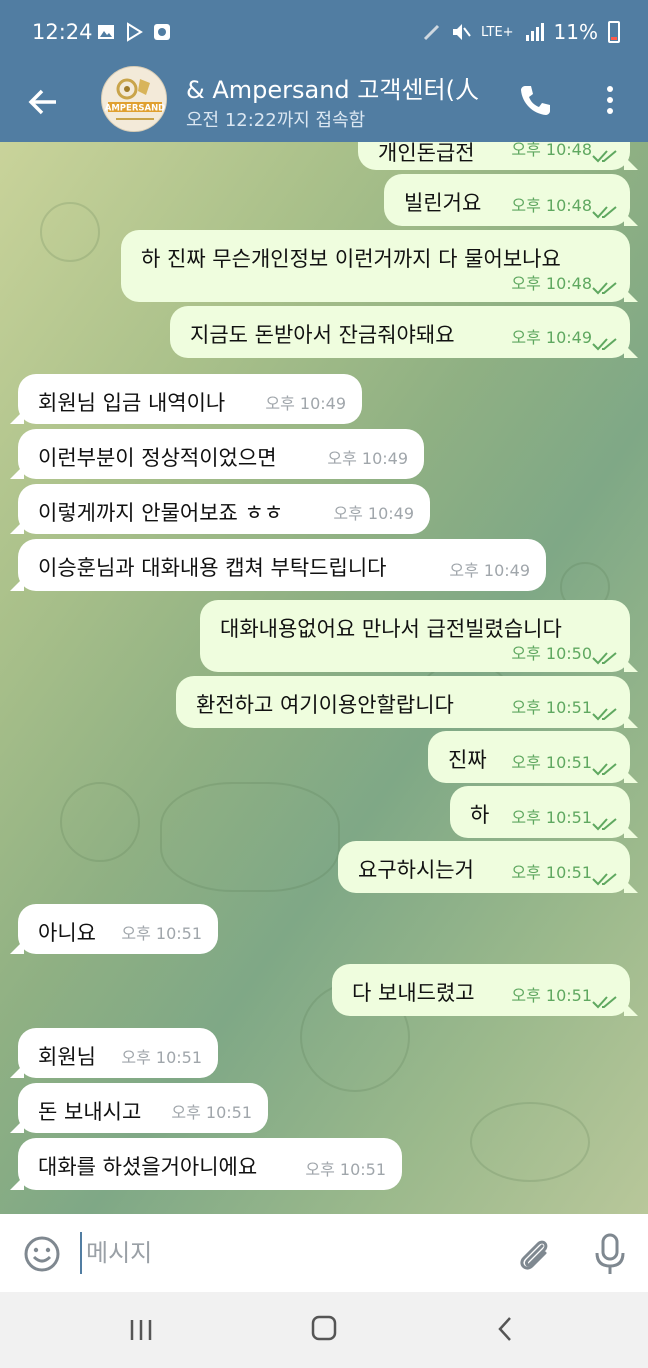  What do you see at coordinates (134, 32) in the screenshot?
I see `notification-icons` at bounding box center [134, 32].